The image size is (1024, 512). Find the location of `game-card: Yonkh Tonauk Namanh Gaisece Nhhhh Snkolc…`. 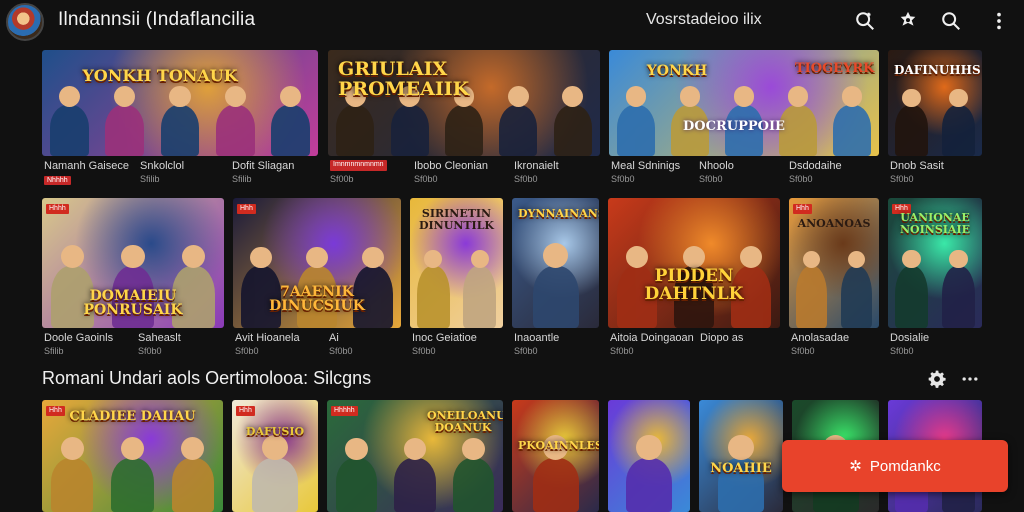

game-card: Yonkh Tonauk Namanh Gaisece Nhhhh Snkolc… is located at coordinates (180, 120).